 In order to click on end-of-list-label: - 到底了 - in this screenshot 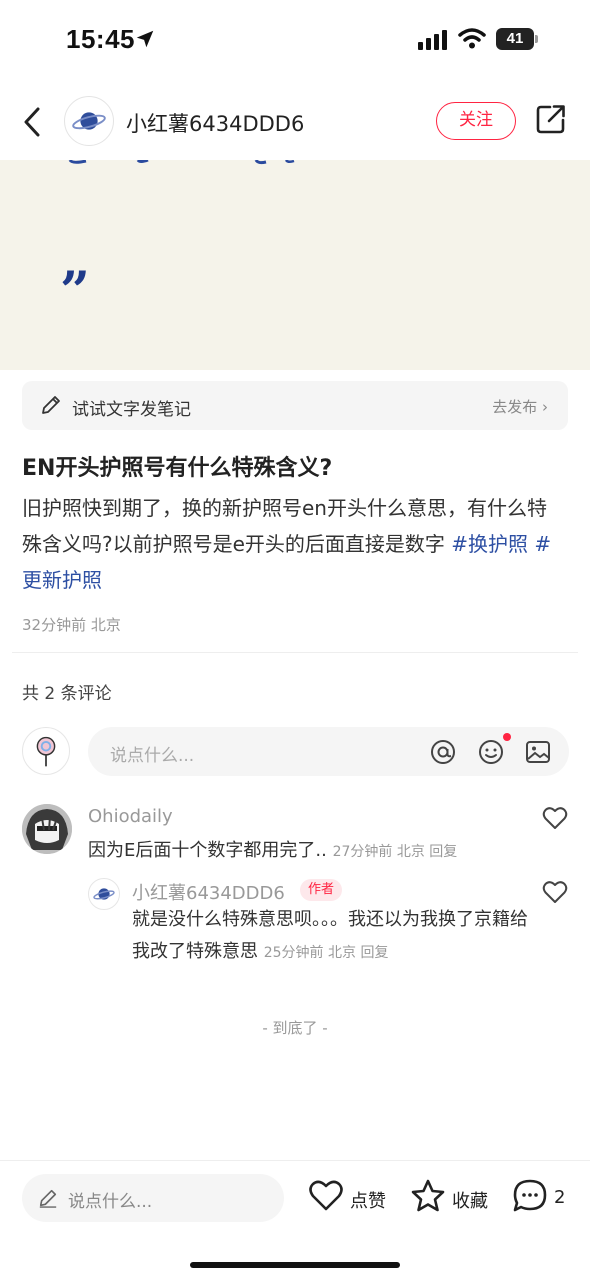, I will do `click(295, 1028)`.